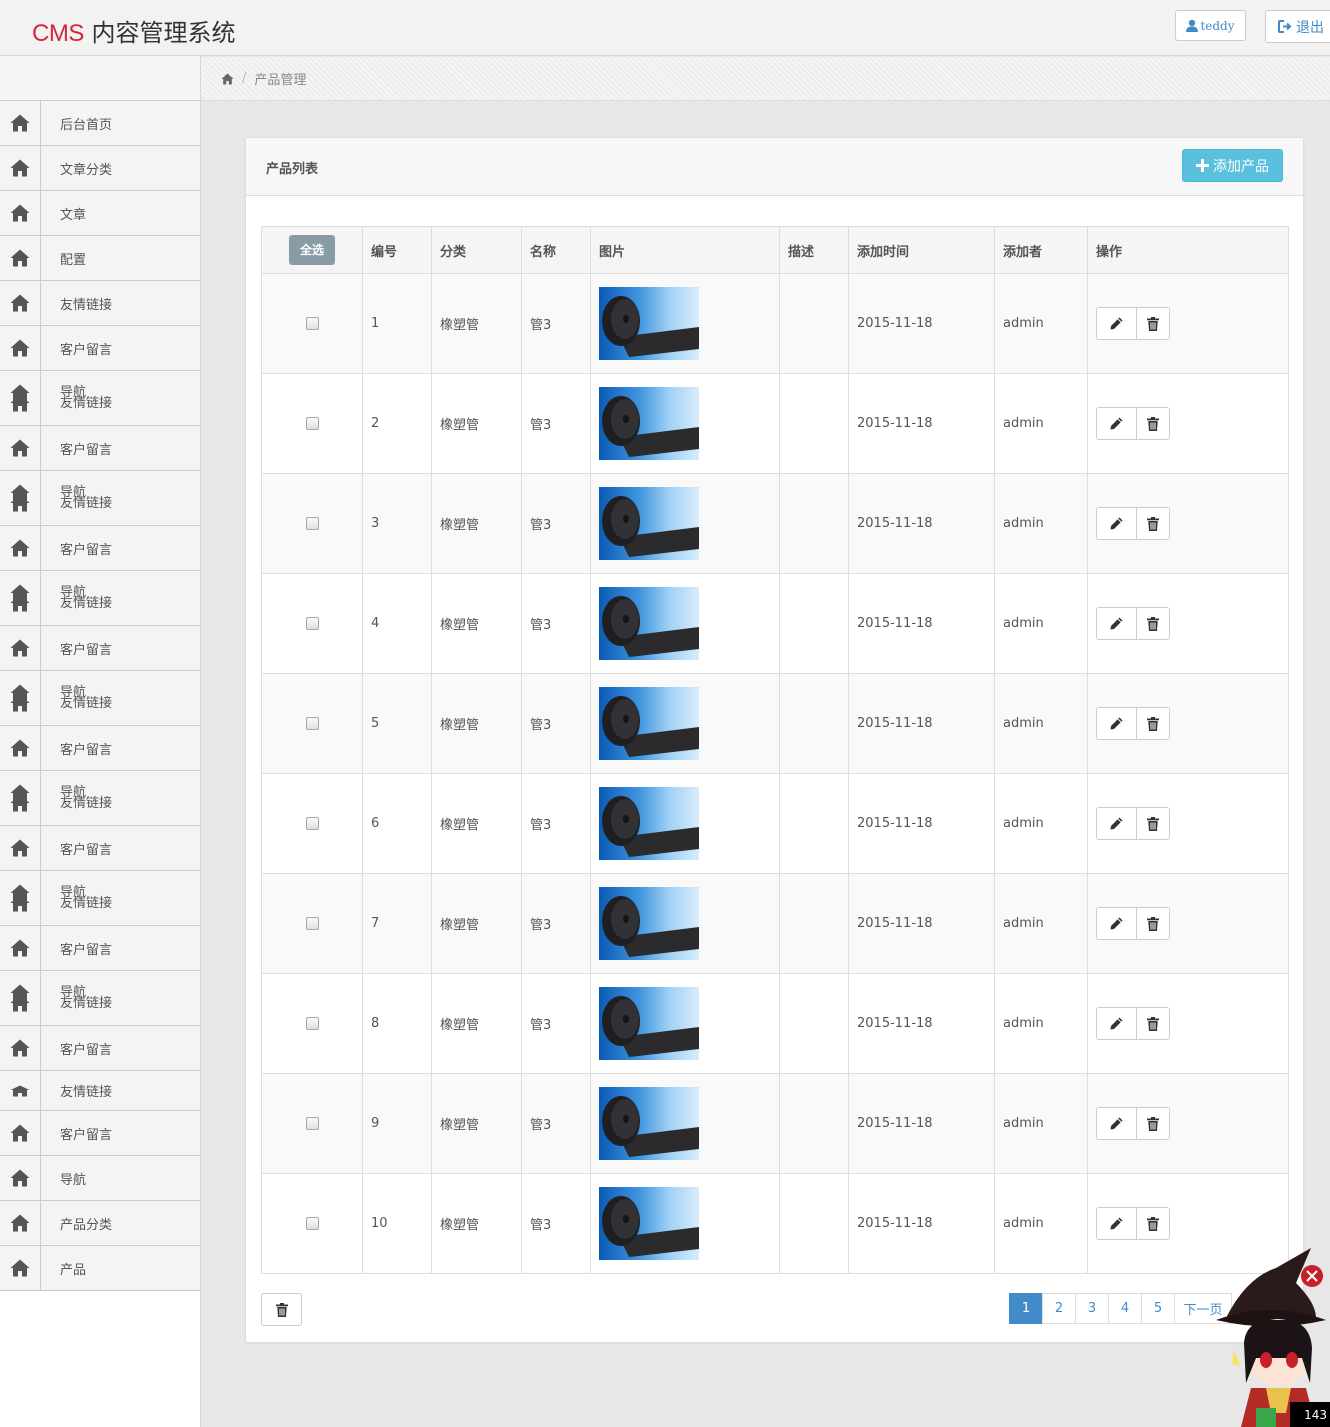  What do you see at coordinates (685, 1123) in the screenshot?
I see `cell-image` at bounding box center [685, 1123].